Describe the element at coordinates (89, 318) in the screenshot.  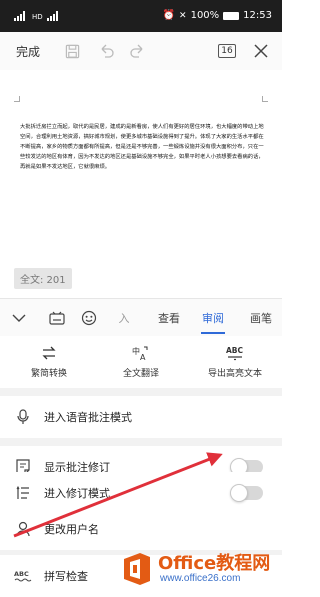
I see `emoji-icon` at that location.